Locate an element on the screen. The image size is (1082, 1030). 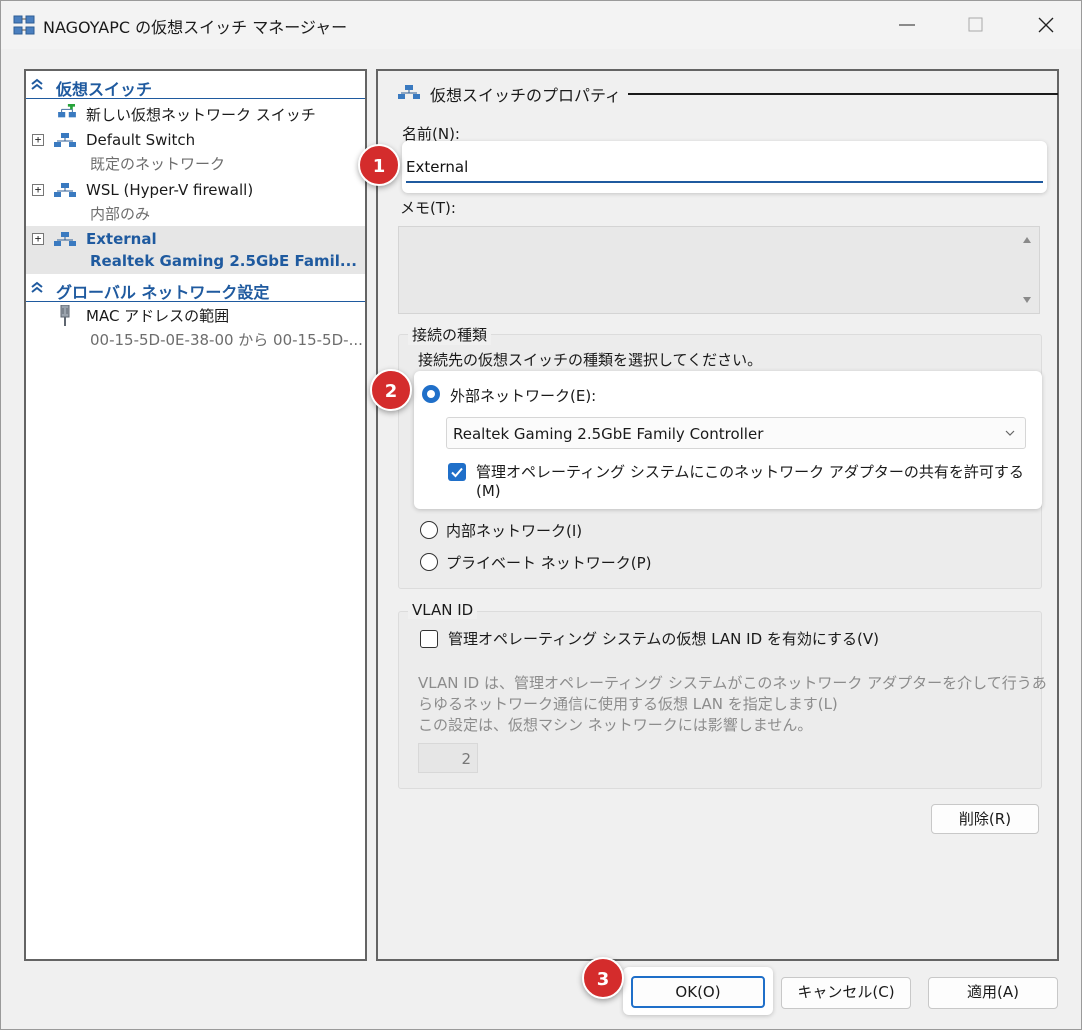
properties-header: 仮想スイッチのプロパティ is located at coordinates (727, 93).